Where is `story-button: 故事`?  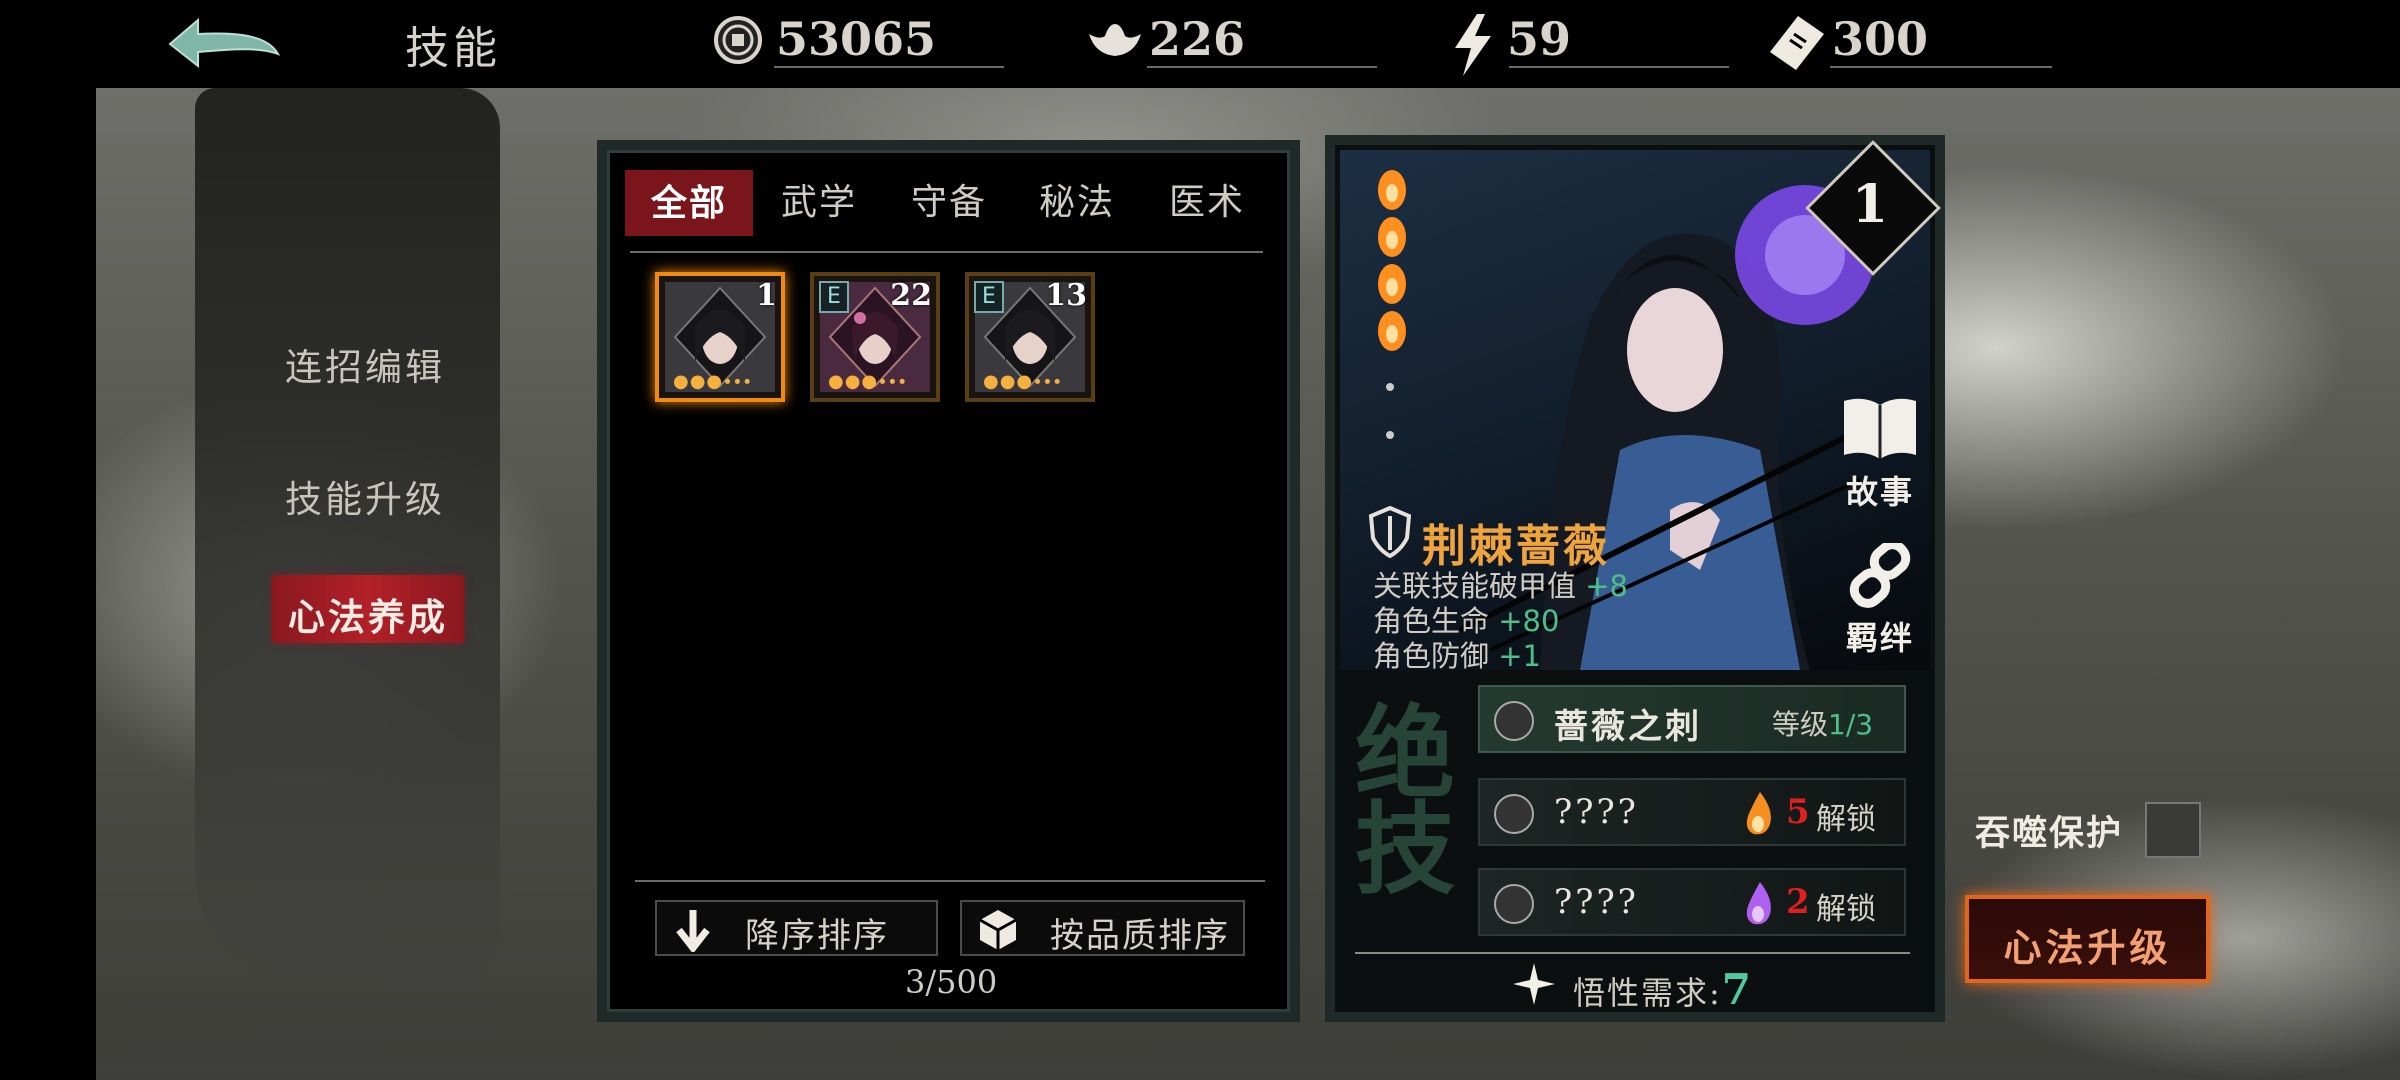
story-button: 故事 is located at coordinates (1880, 454).